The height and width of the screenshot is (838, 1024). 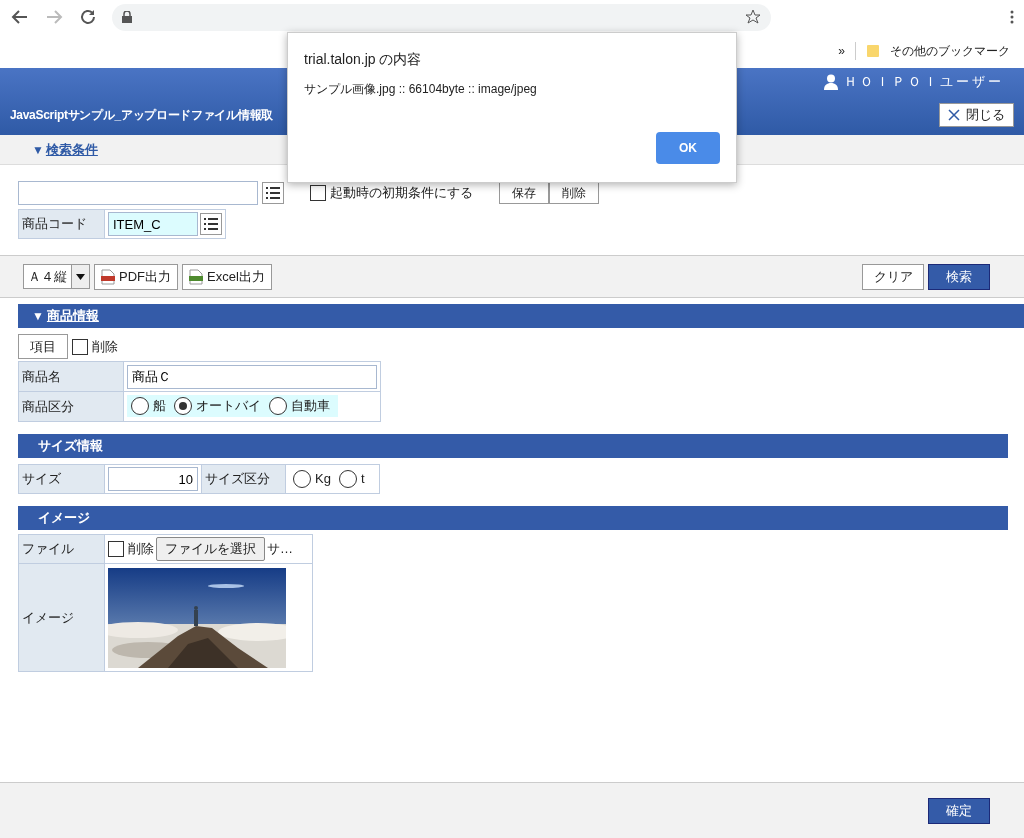 What do you see at coordinates (127, 17) in the screenshot?
I see `lock-icon` at bounding box center [127, 17].